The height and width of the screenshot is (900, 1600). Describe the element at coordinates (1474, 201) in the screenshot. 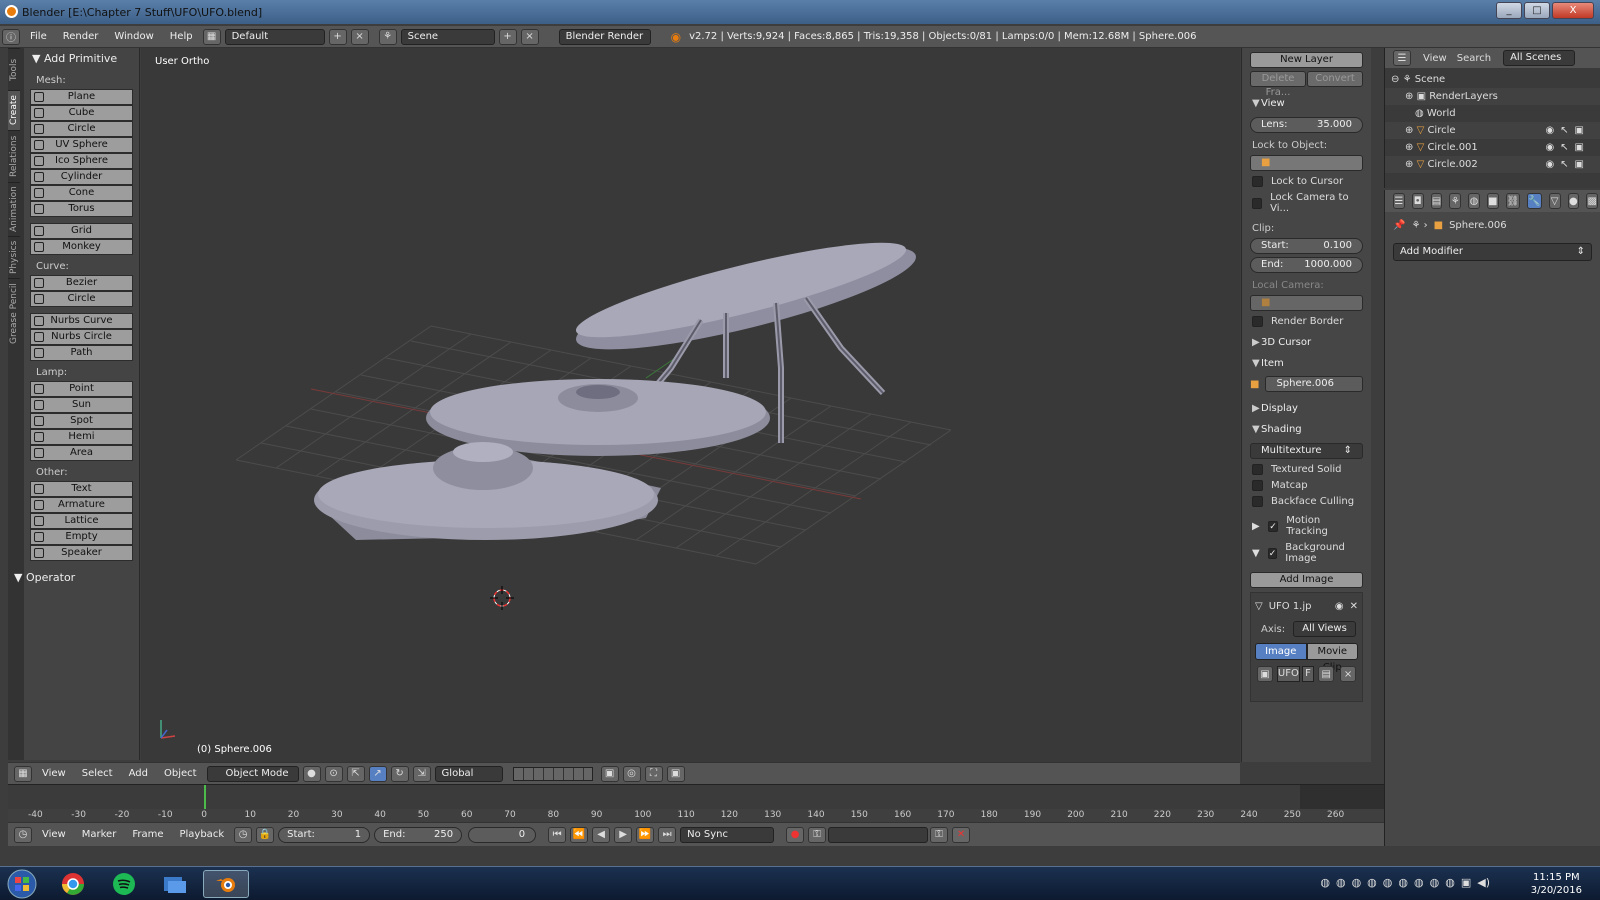

I see `world-tab-icon: ◍` at that location.